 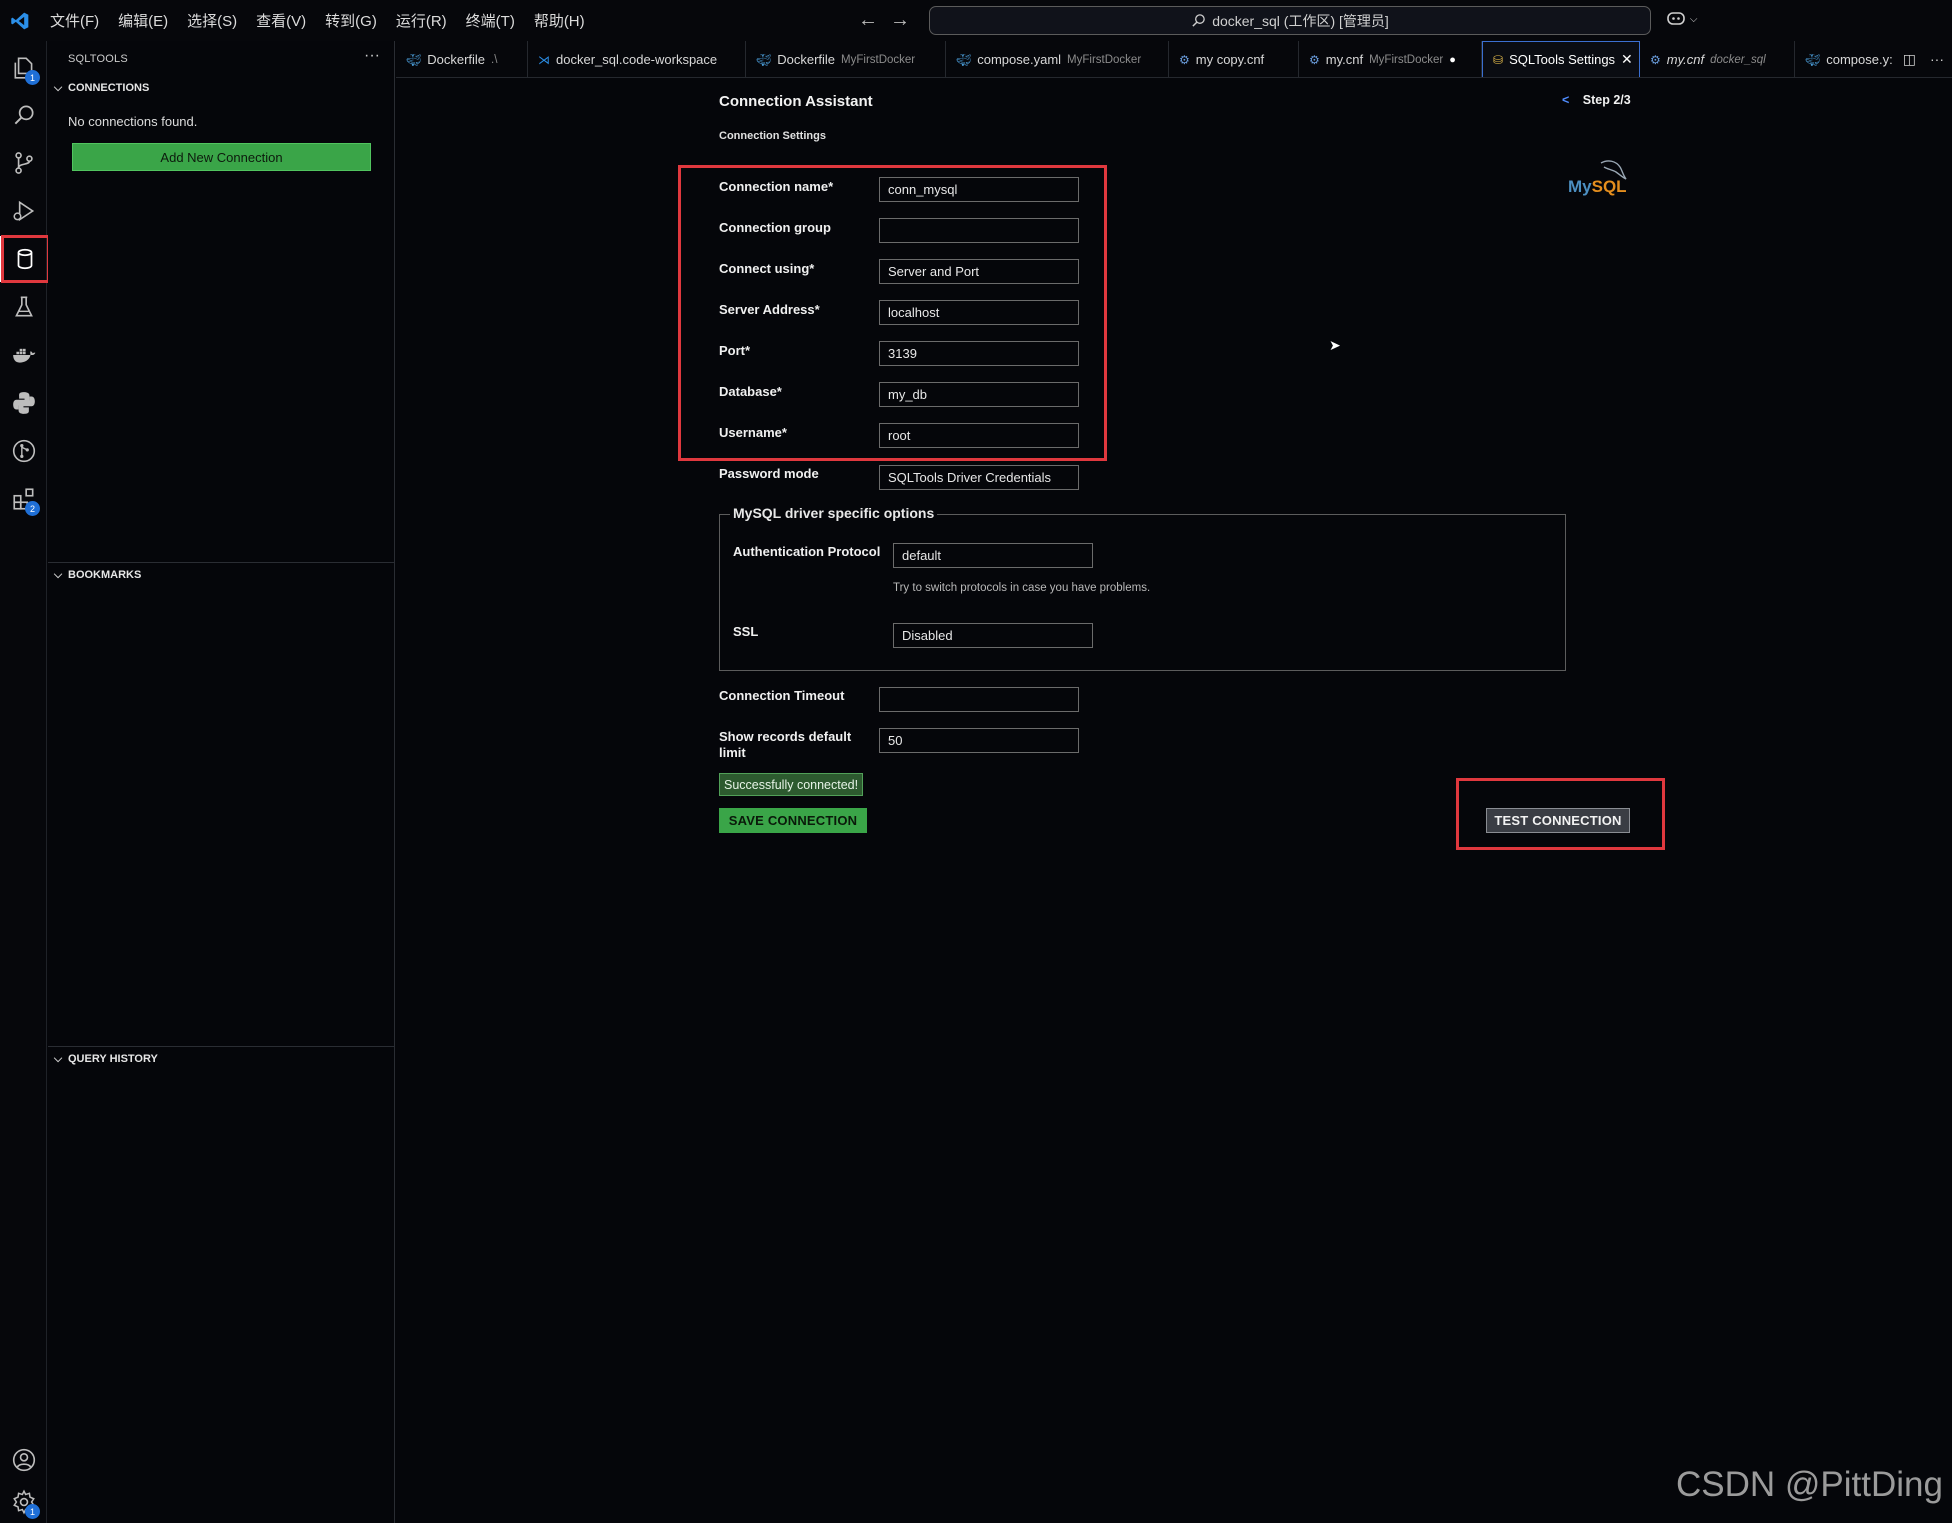 I want to click on menu-selection: 选择(S), so click(x=212, y=20).